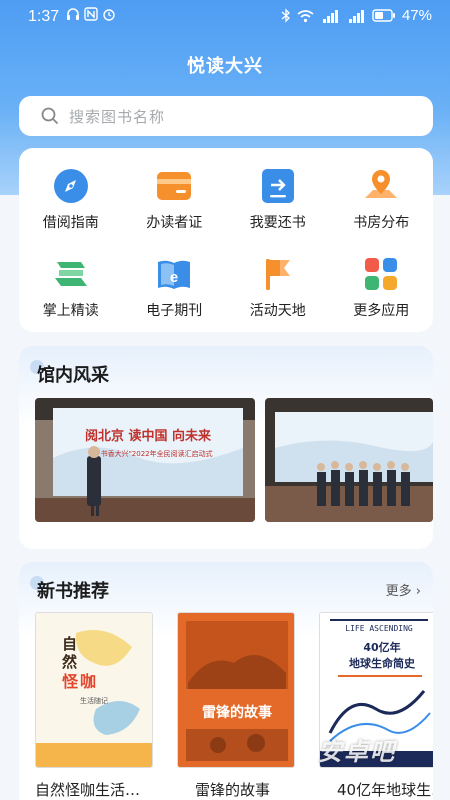  I want to click on return-arrow-icon, so click(278, 186).